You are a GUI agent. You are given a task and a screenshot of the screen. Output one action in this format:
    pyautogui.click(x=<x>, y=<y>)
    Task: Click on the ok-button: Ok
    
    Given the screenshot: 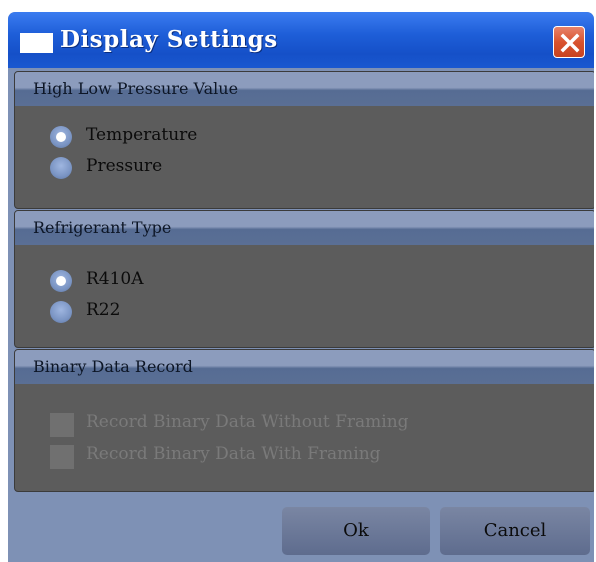 What is the action you would take?
    pyautogui.click(x=356, y=531)
    